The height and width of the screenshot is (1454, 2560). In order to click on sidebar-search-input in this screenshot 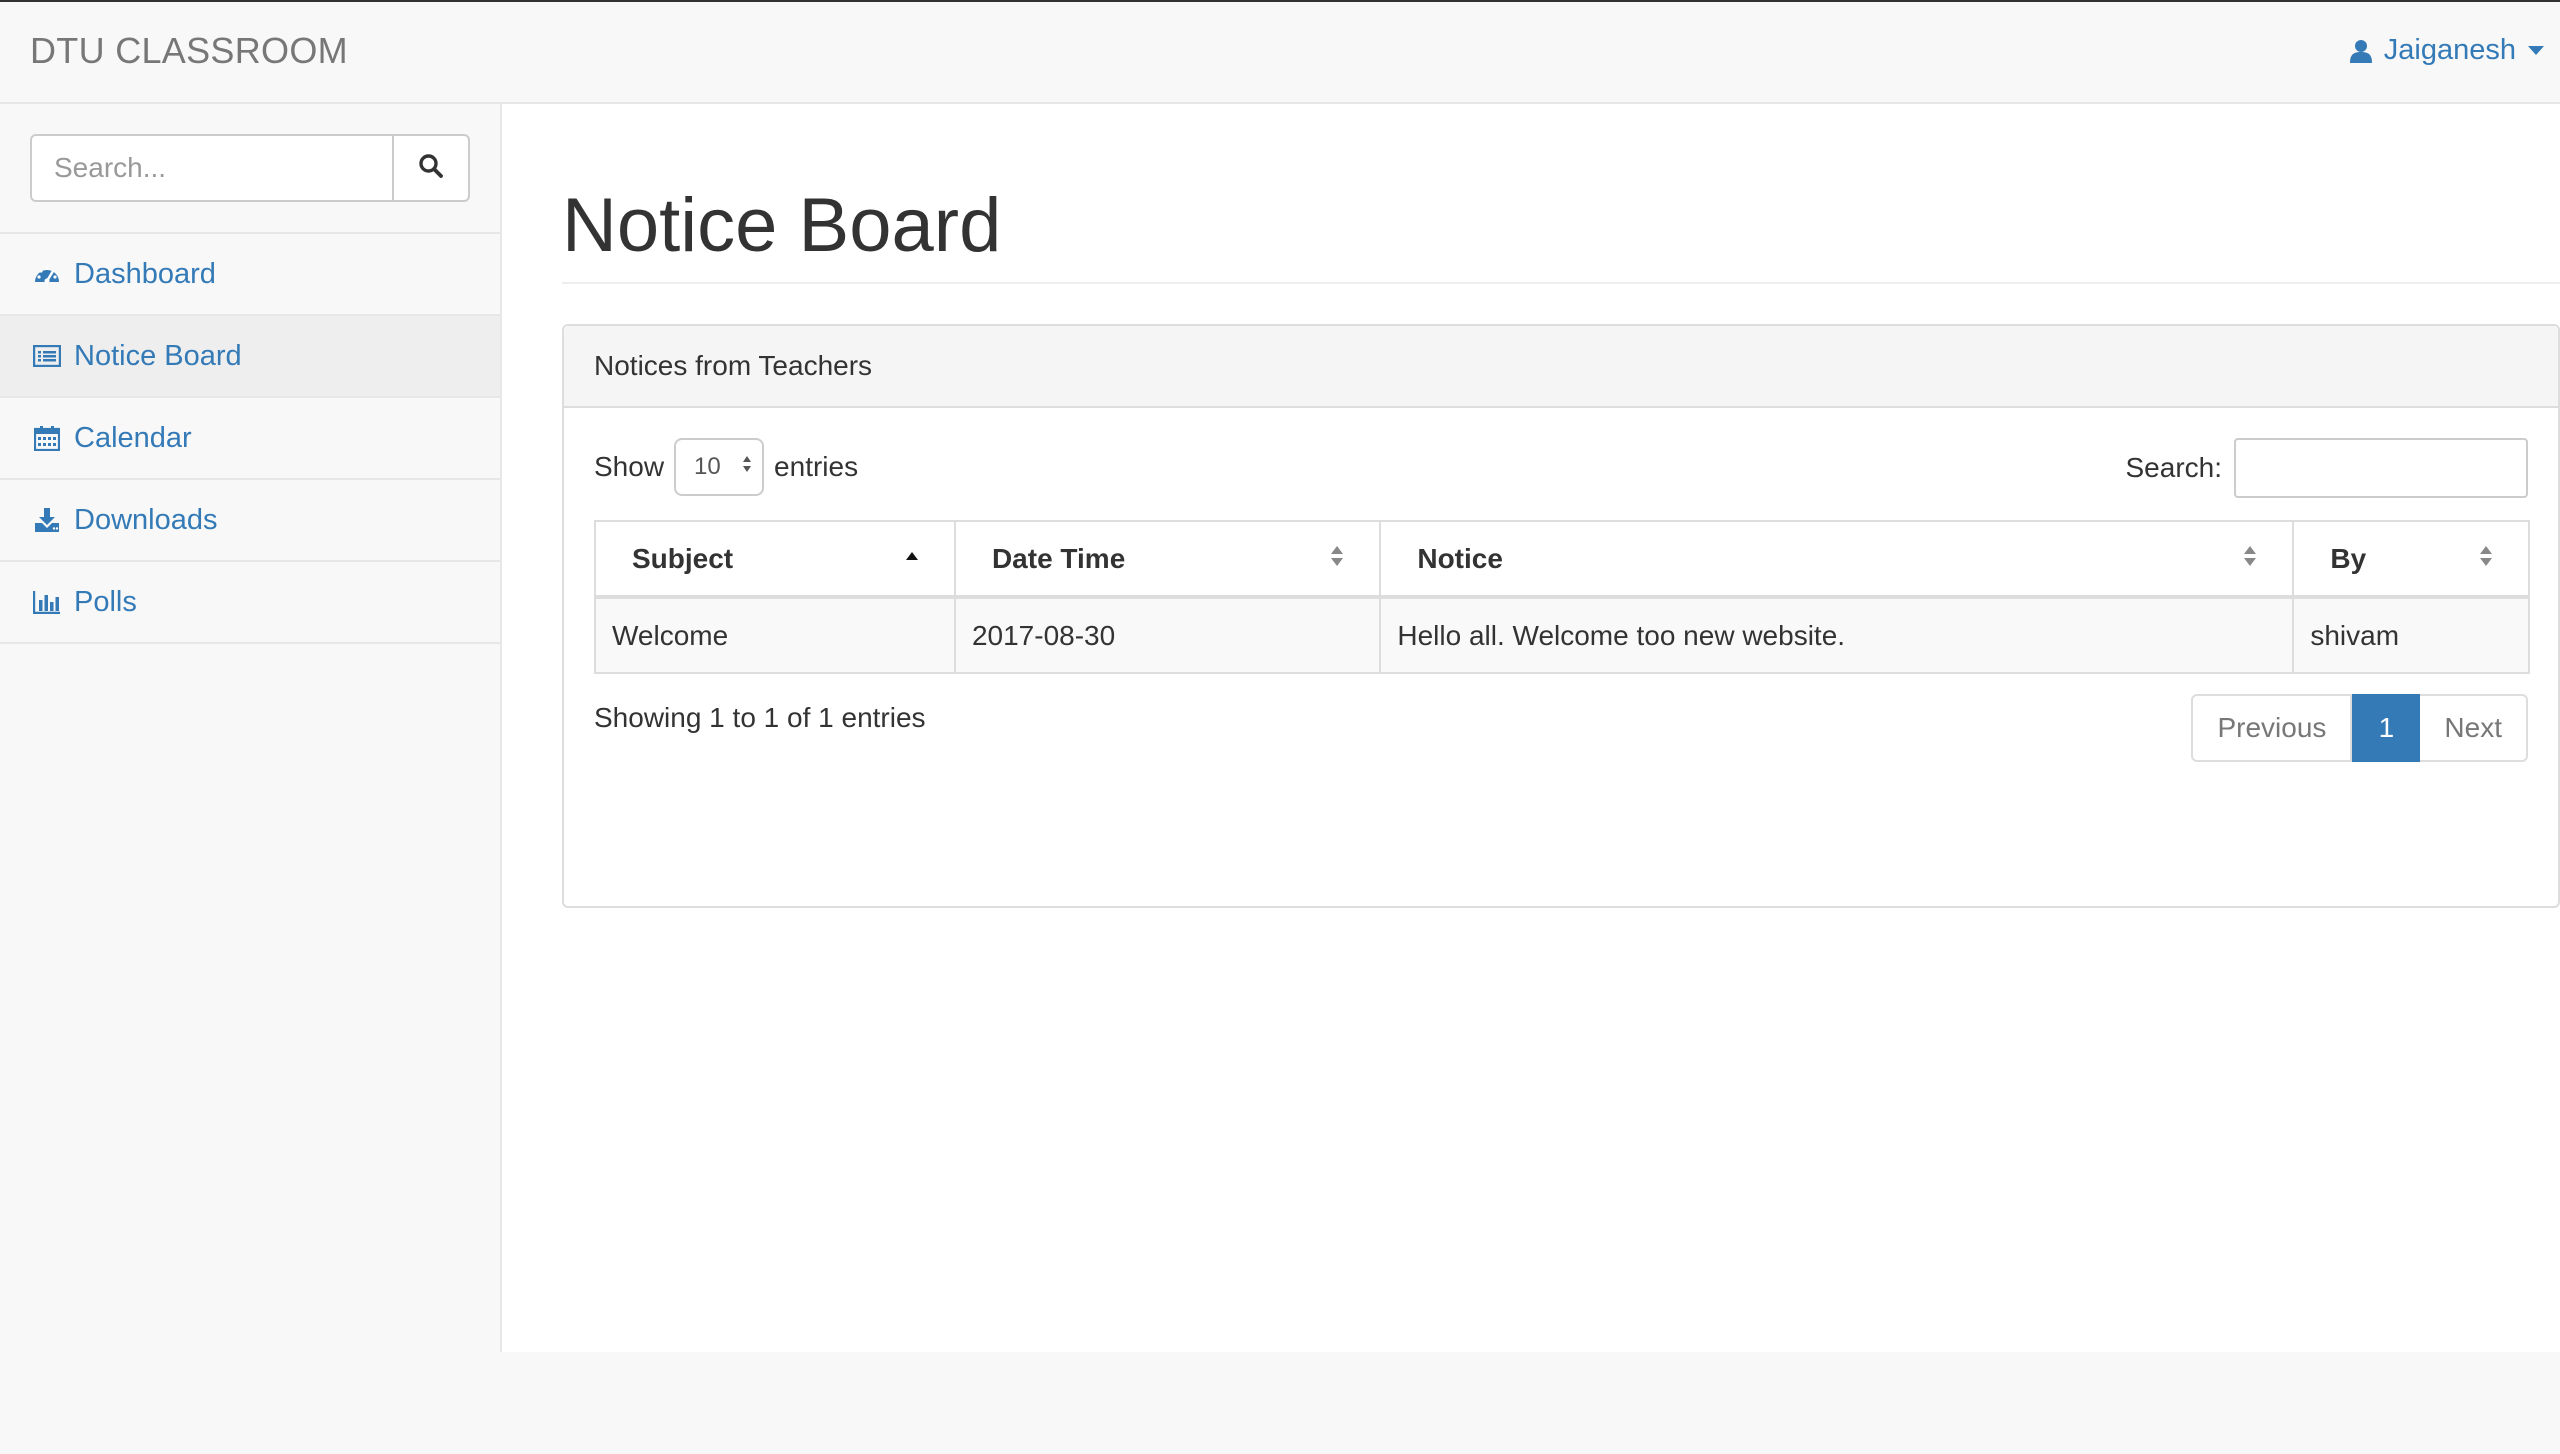, I will do `click(211, 168)`.